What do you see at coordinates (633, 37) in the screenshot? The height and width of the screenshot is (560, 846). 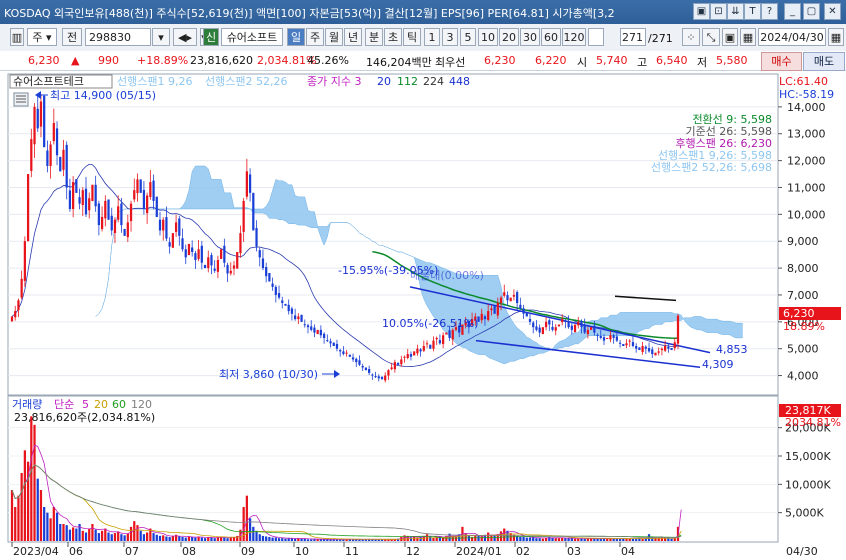 I see `count-input: 271` at bounding box center [633, 37].